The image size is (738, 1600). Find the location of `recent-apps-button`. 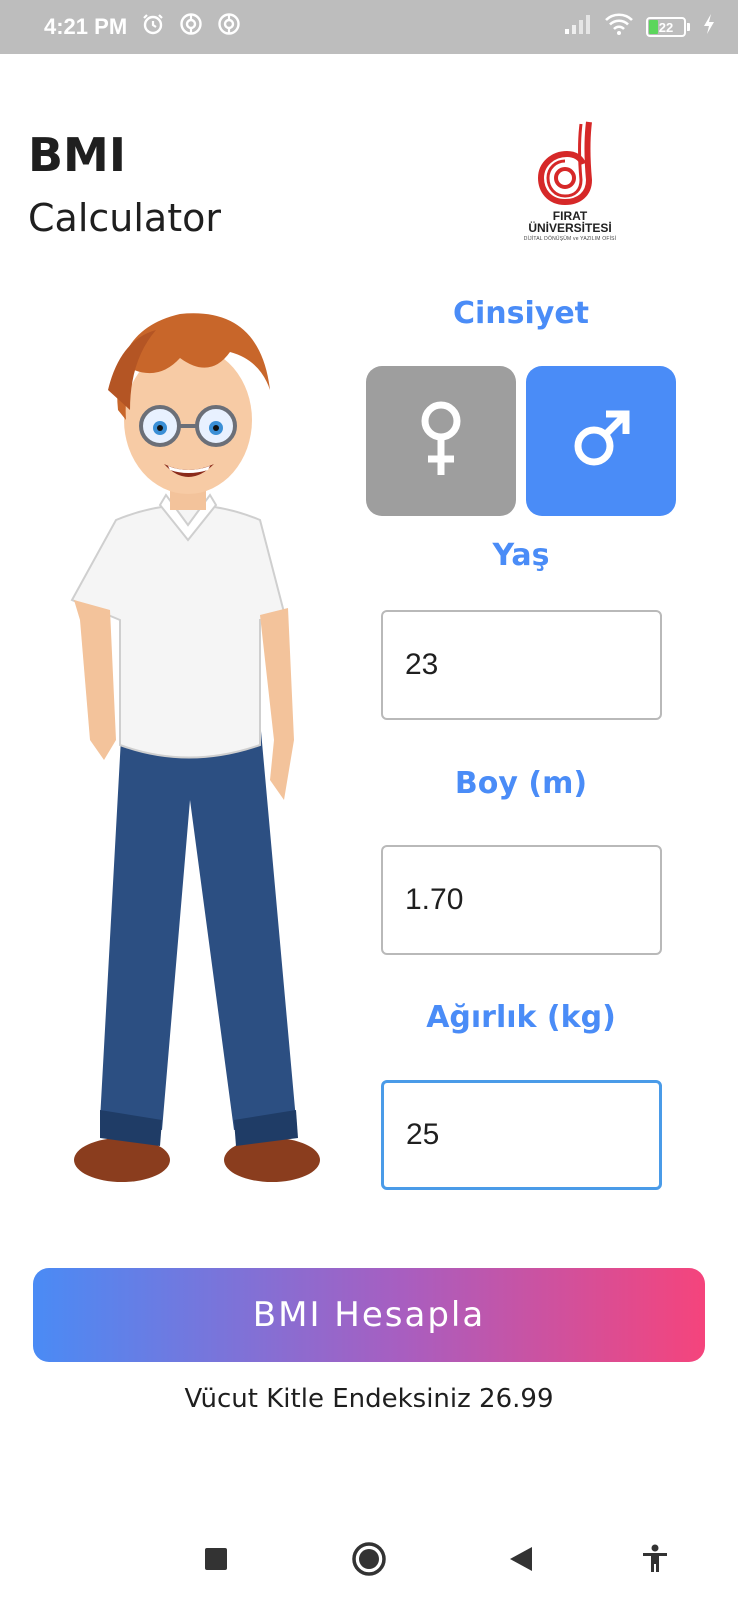

recent-apps-button is located at coordinates (216, 1561).